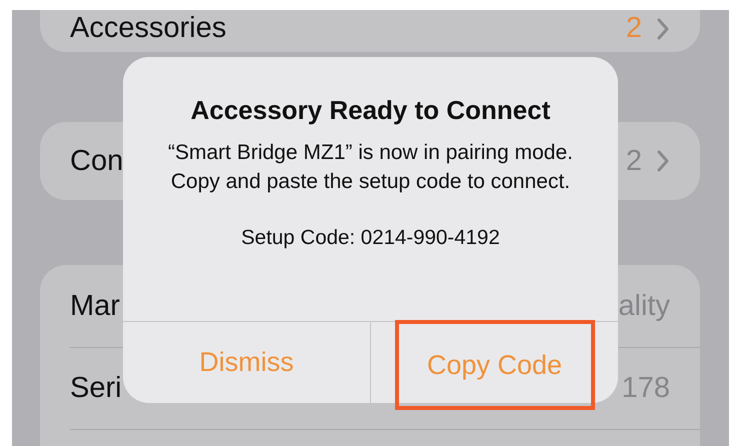  What do you see at coordinates (370, 238) in the screenshot?
I see `setup-code-text: Setup Code: 0214-990-4192` at bounding box center [370, 238].